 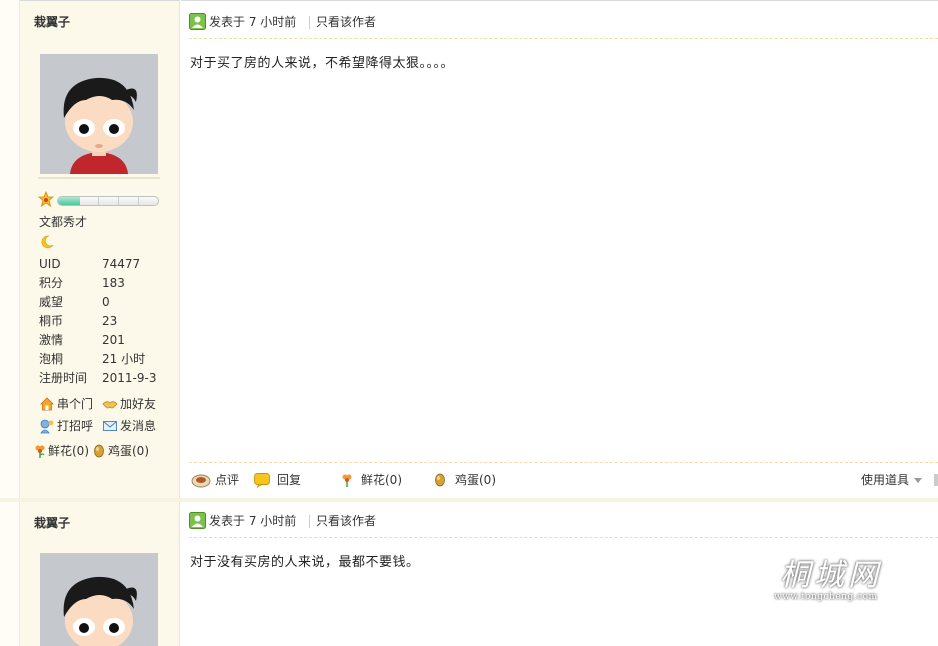 I want to click on envelope-icon, so click(x=110, y=426).